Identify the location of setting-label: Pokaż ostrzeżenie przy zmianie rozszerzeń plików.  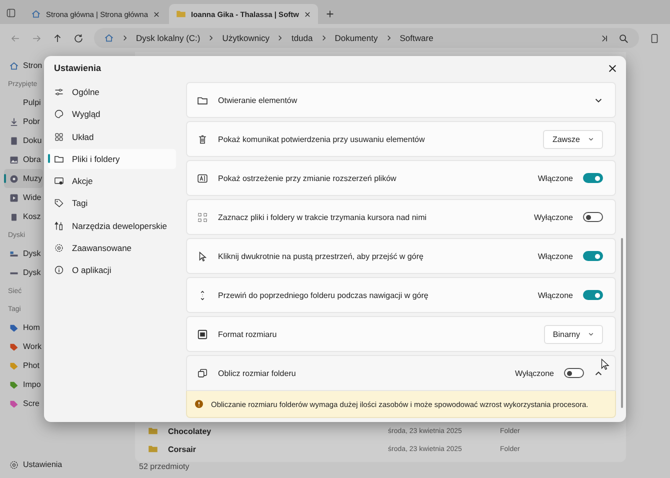
(308, 178).